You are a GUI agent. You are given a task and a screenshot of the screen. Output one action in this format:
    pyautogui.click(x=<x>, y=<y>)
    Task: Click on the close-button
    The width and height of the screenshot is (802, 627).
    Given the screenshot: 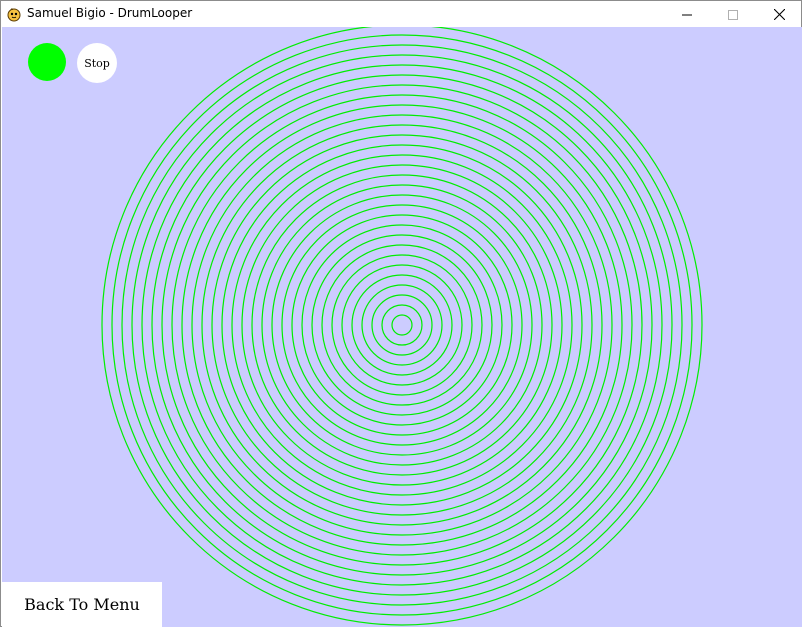 What is the action you would take?
    pyautogui.click(x=779, y=14)
    